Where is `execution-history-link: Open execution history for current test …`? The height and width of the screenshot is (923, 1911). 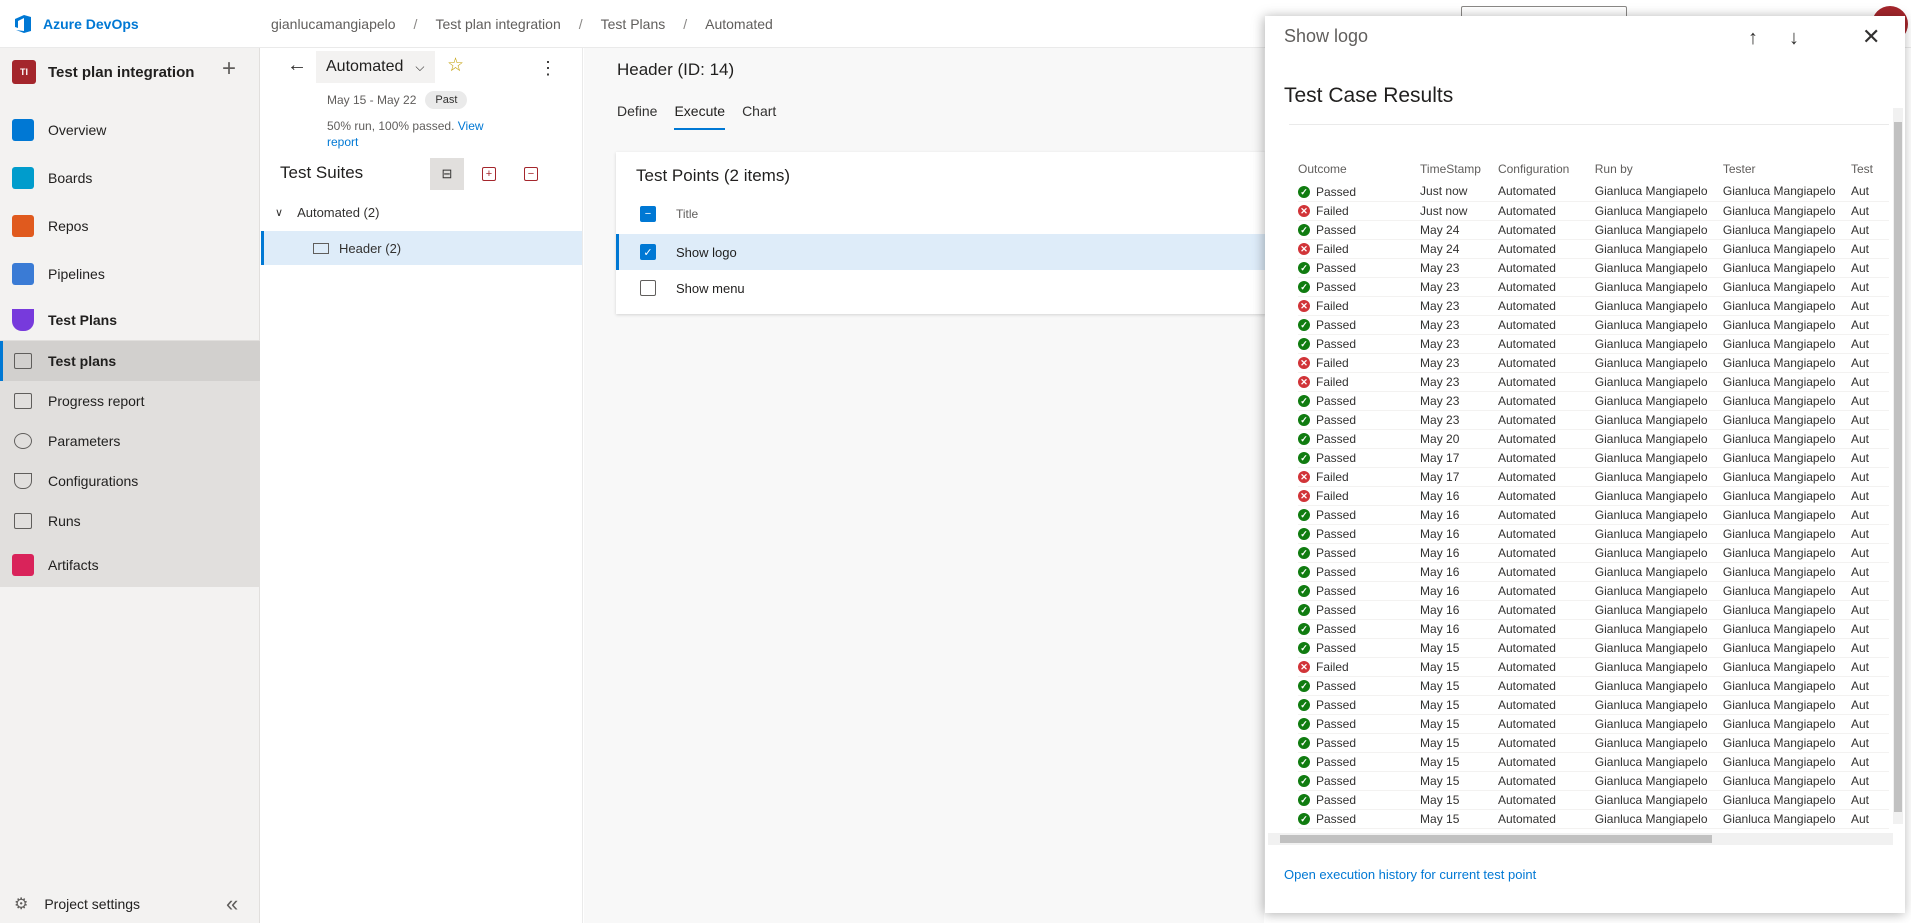 execution-history-link: Open execution history for current test … is located at coordinates (1410, 874).